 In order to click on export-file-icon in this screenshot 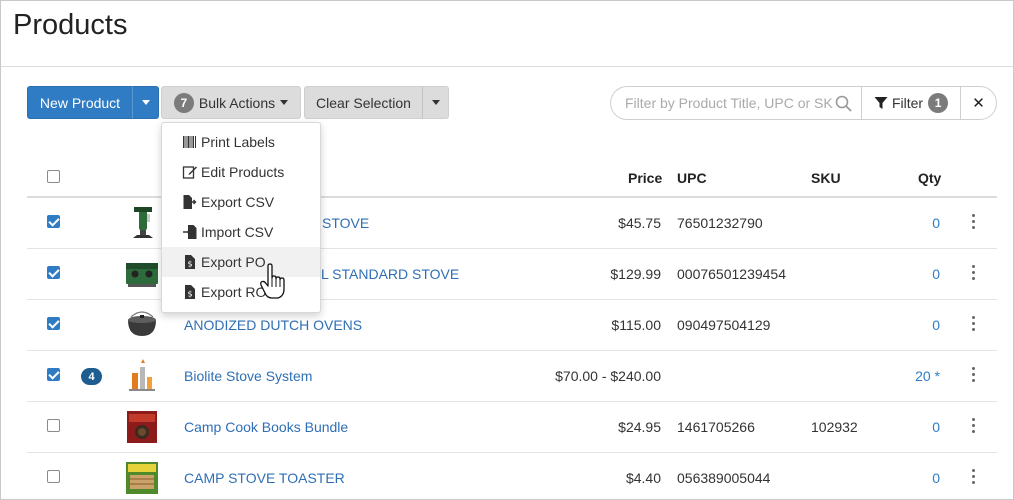, I will do `click(190, 202)`.